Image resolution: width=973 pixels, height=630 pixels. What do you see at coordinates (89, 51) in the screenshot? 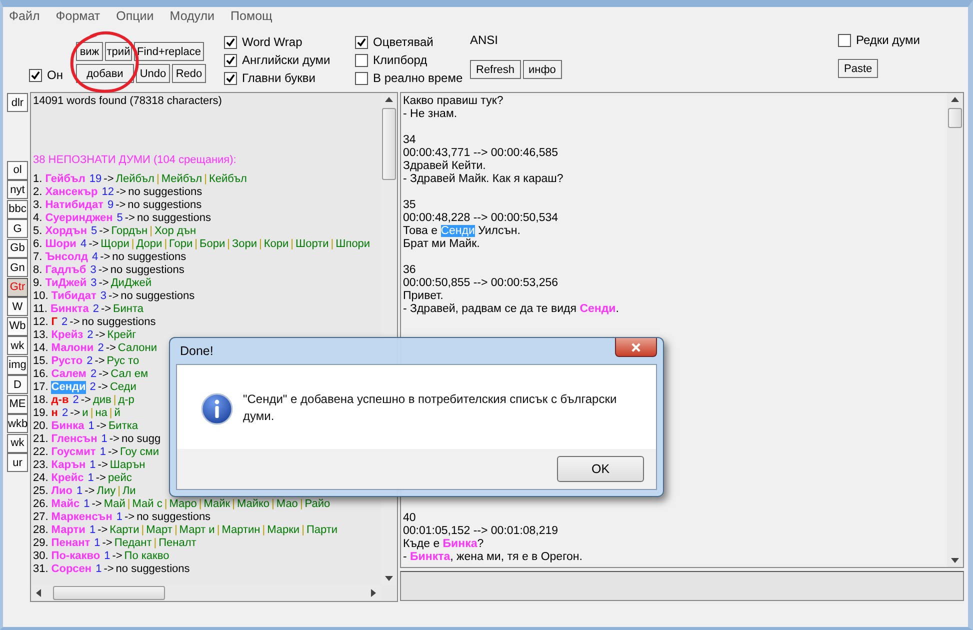
I see `toolbar-button: виж` at bounding box center [89, 51].